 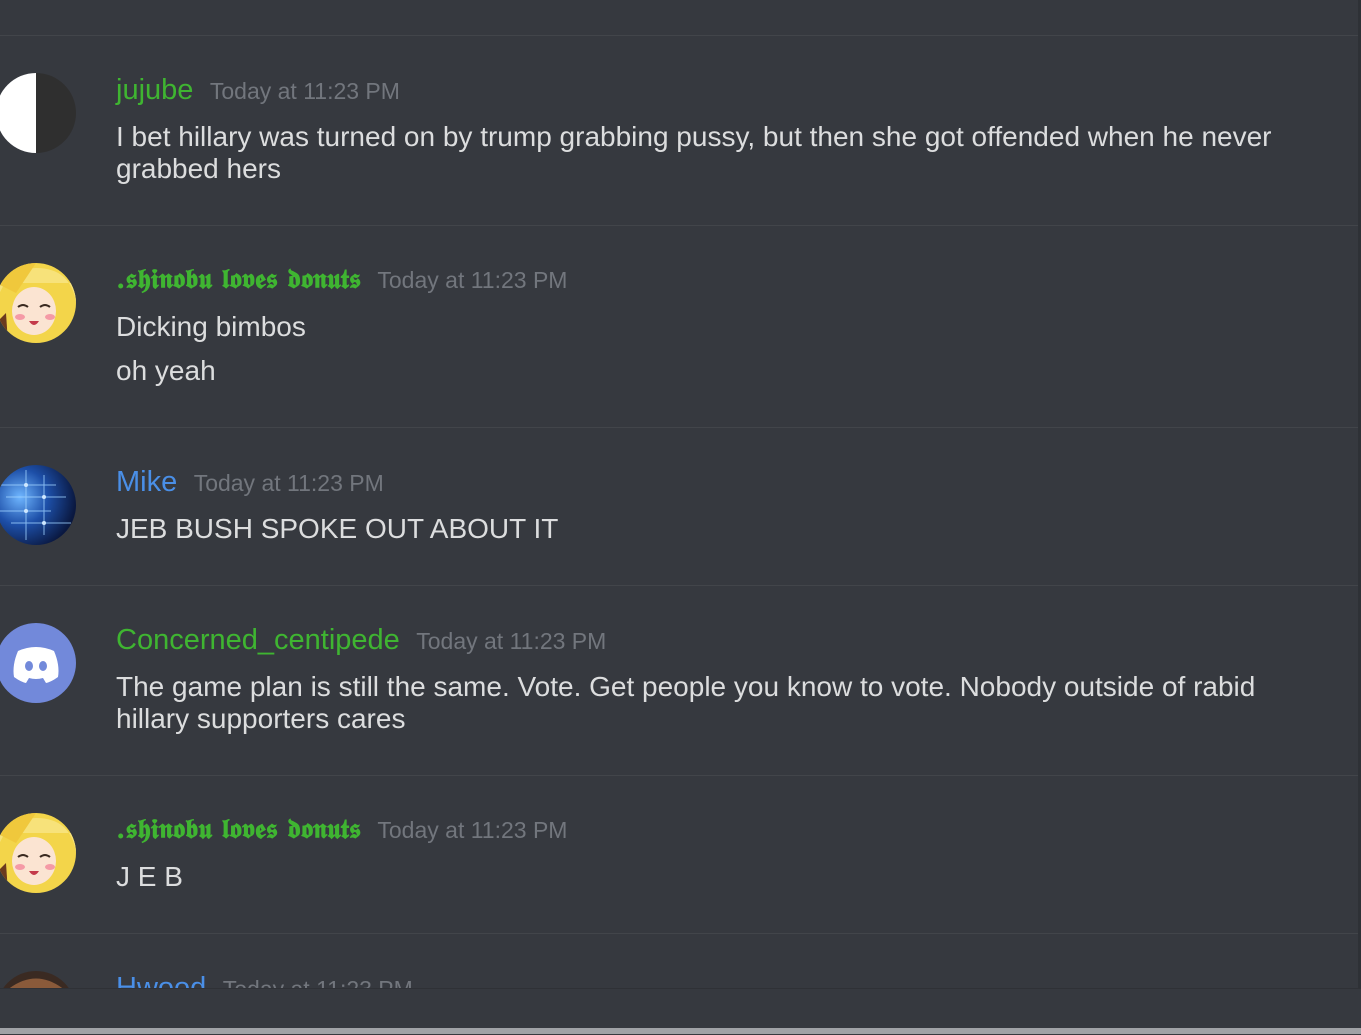 I want to click on message-header: Hwood Today at 11:23 PM, so click(x=264, y=980).